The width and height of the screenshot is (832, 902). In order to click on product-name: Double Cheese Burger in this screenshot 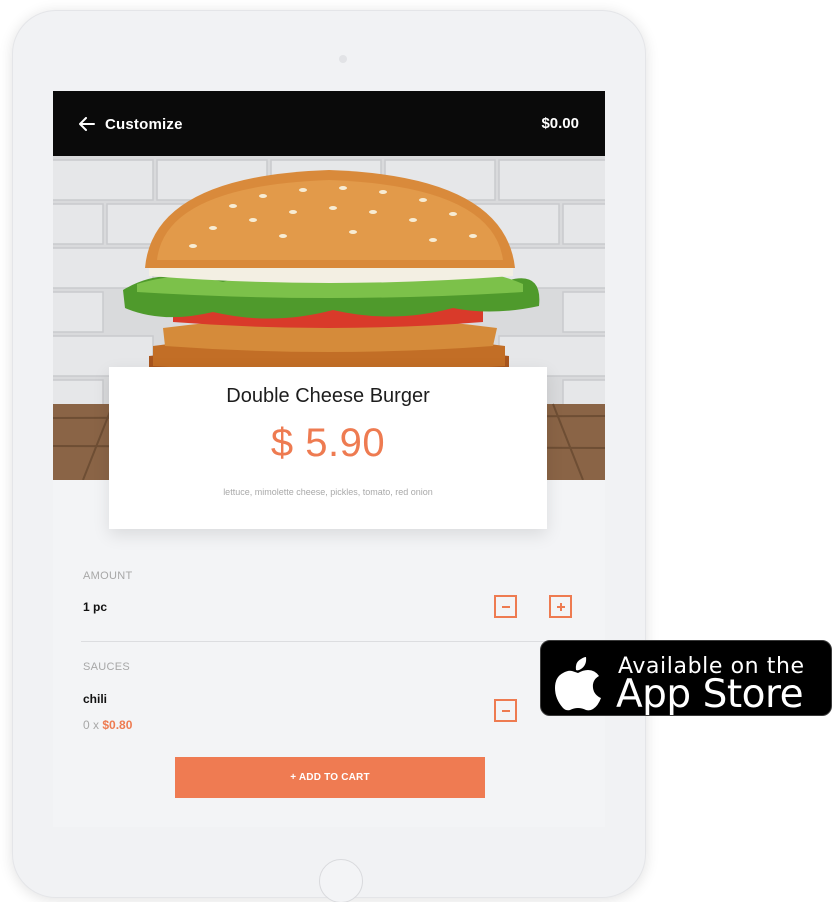, I will do `click(328, 396)`.